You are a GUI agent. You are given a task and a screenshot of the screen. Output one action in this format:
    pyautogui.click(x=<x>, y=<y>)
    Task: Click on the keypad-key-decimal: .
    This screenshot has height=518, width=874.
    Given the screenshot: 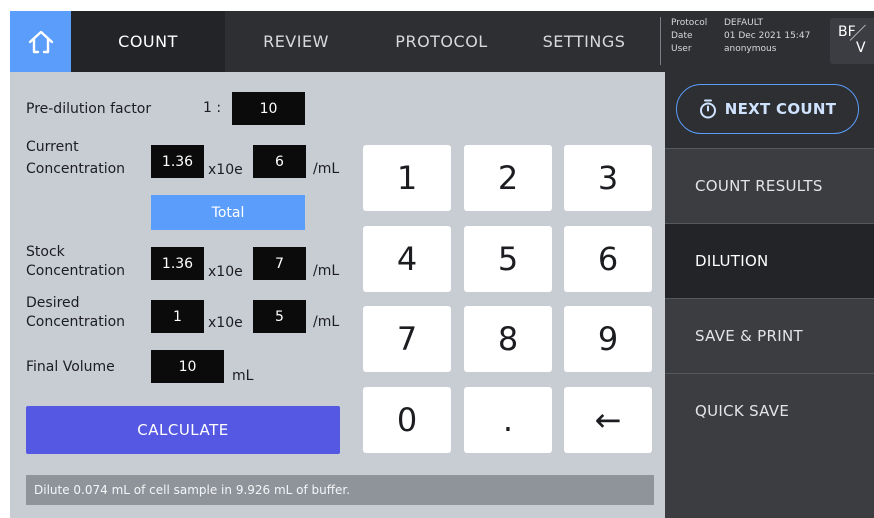 What is the action you would take?
    pyautogui.click(x=508, y=420)
    